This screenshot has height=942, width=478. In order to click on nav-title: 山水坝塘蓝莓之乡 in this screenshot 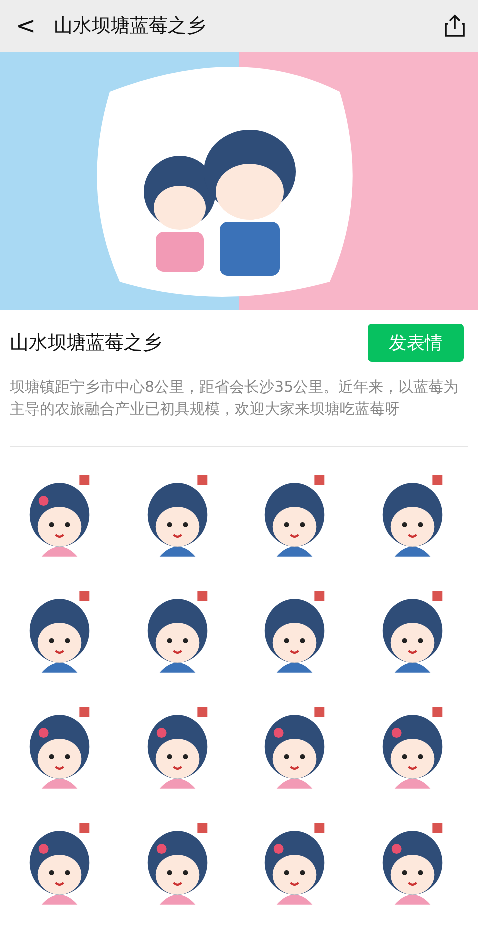, I will do `click(131, 26)`.